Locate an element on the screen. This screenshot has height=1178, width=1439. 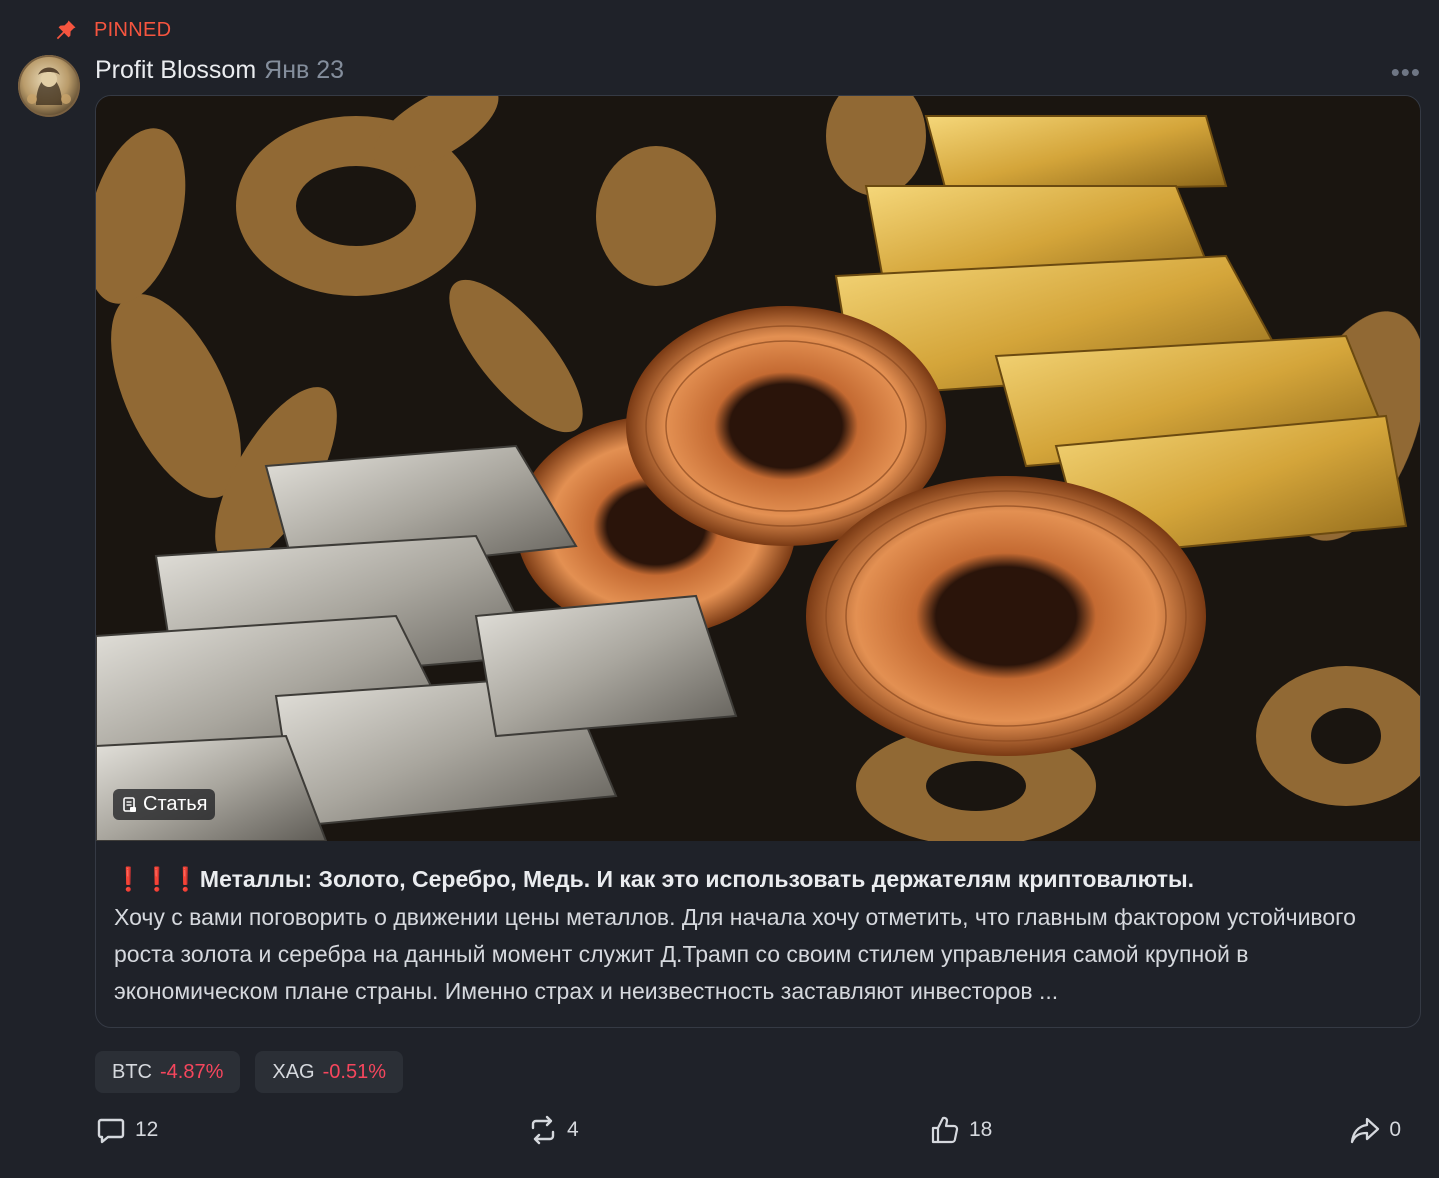
ticker-chip-xag: XAG -0.51% is located at coordinates (329, 1072).